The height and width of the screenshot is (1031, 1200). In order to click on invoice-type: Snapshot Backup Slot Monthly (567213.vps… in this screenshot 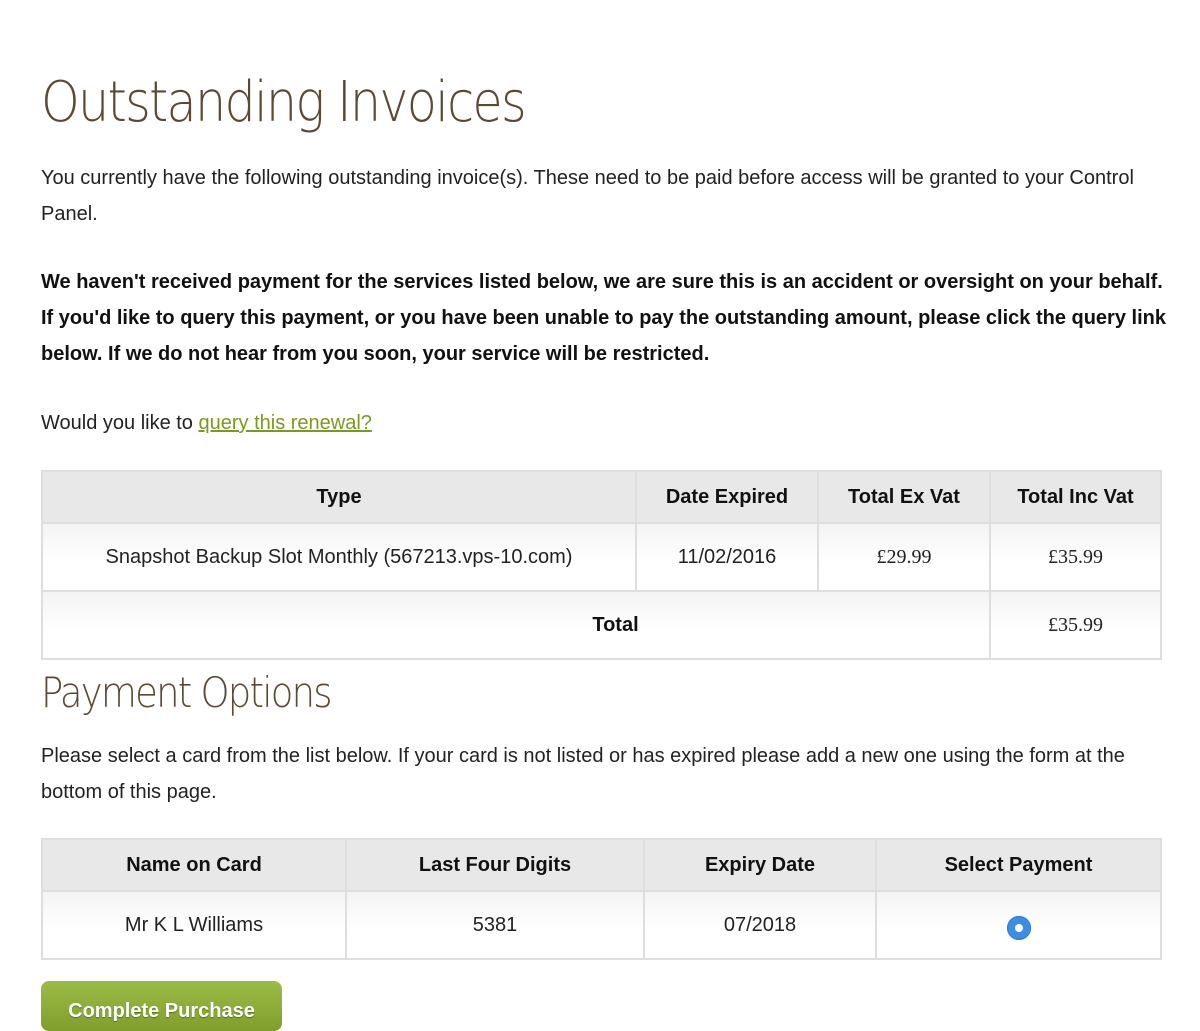, I will do `click(339, 557)`.